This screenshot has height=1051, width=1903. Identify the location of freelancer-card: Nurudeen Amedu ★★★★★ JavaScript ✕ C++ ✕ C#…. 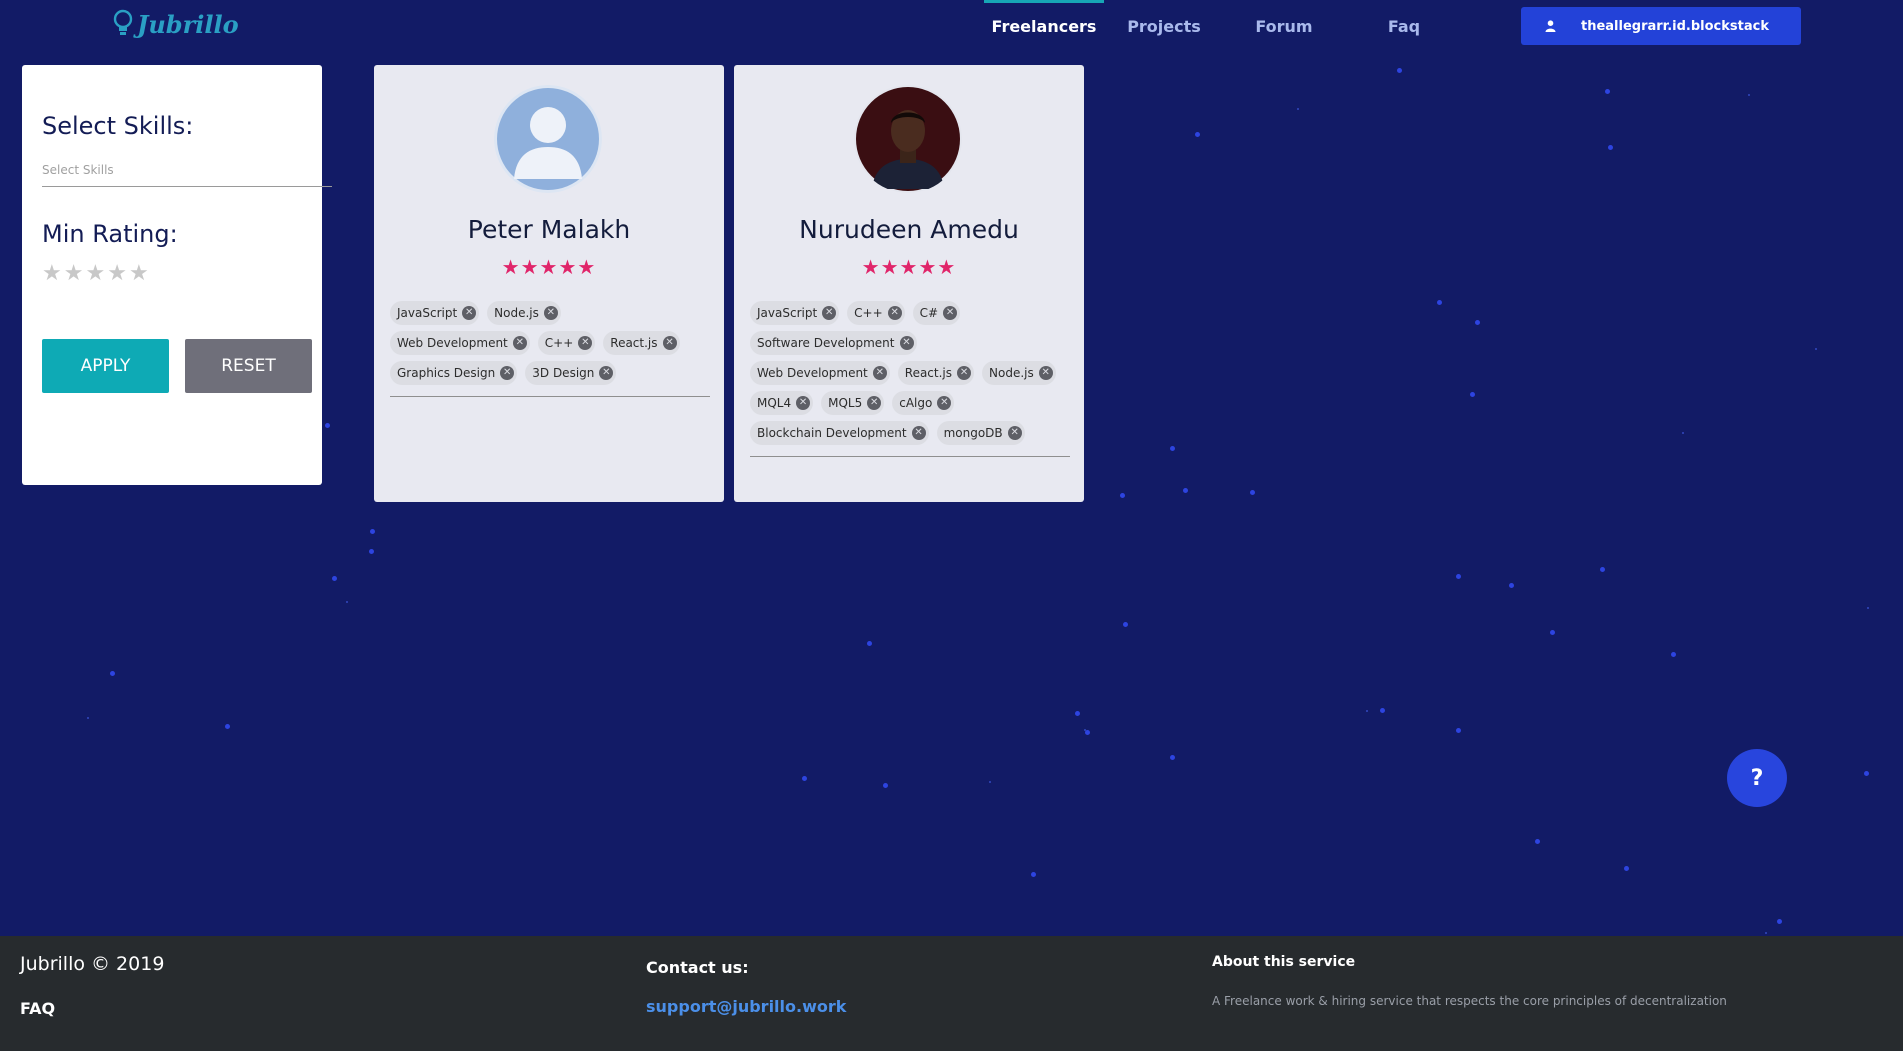
(909, 283).